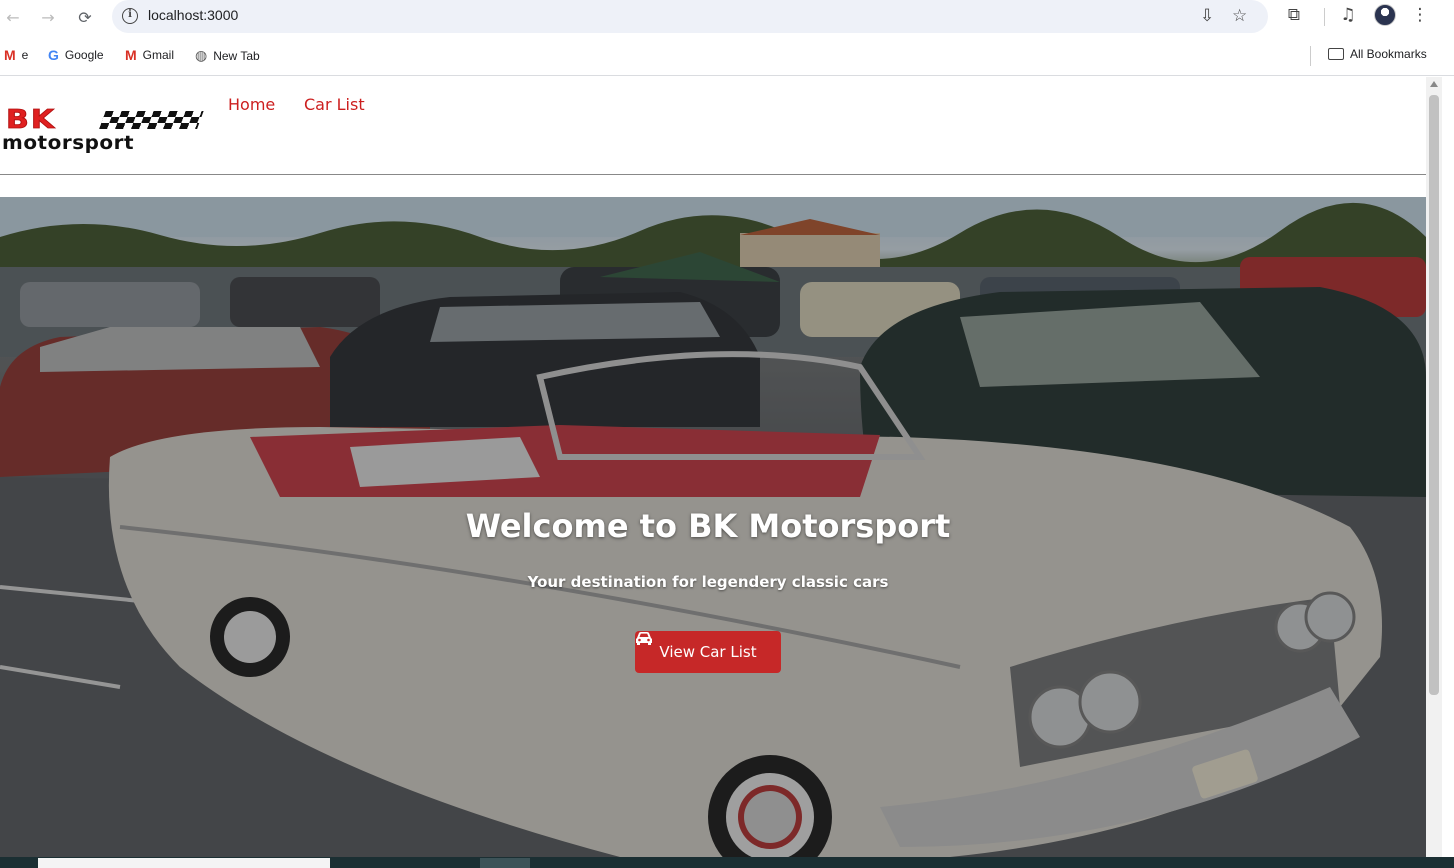 The width and height of the screenshot is (1454, 868). I want to click on nav-car-list-link: Car List, so click(334, 104).